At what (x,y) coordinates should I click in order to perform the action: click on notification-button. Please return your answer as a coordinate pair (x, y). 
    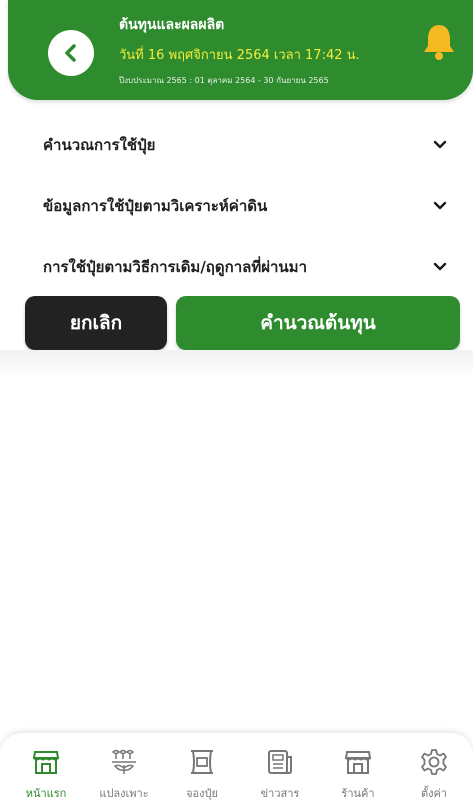
    Looking at the image, I should click on (439, 41).